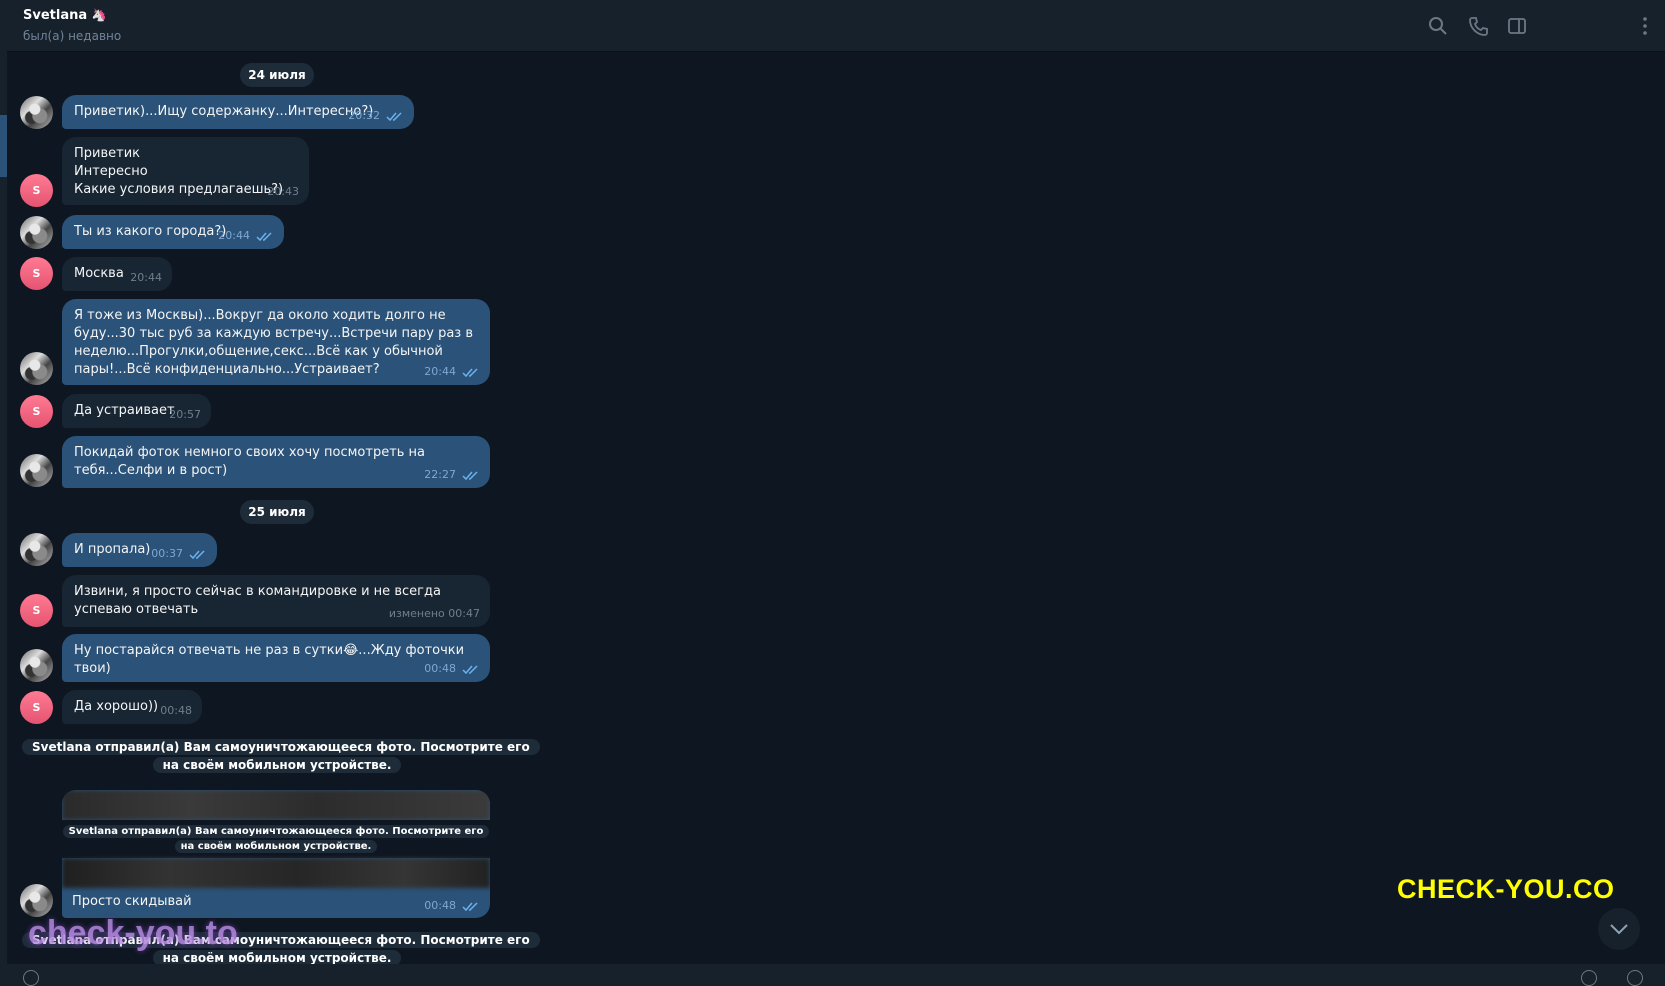 The width and height of the screenshot is (1665, 986). What do you see at coordinates (434, 613) in the screenshot?
I see `message-time: изменено 00:47` at bounding box center [434, 613].